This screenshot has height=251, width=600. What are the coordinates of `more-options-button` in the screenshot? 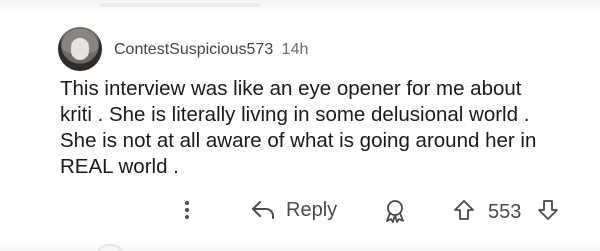 It's located at (187, 210).